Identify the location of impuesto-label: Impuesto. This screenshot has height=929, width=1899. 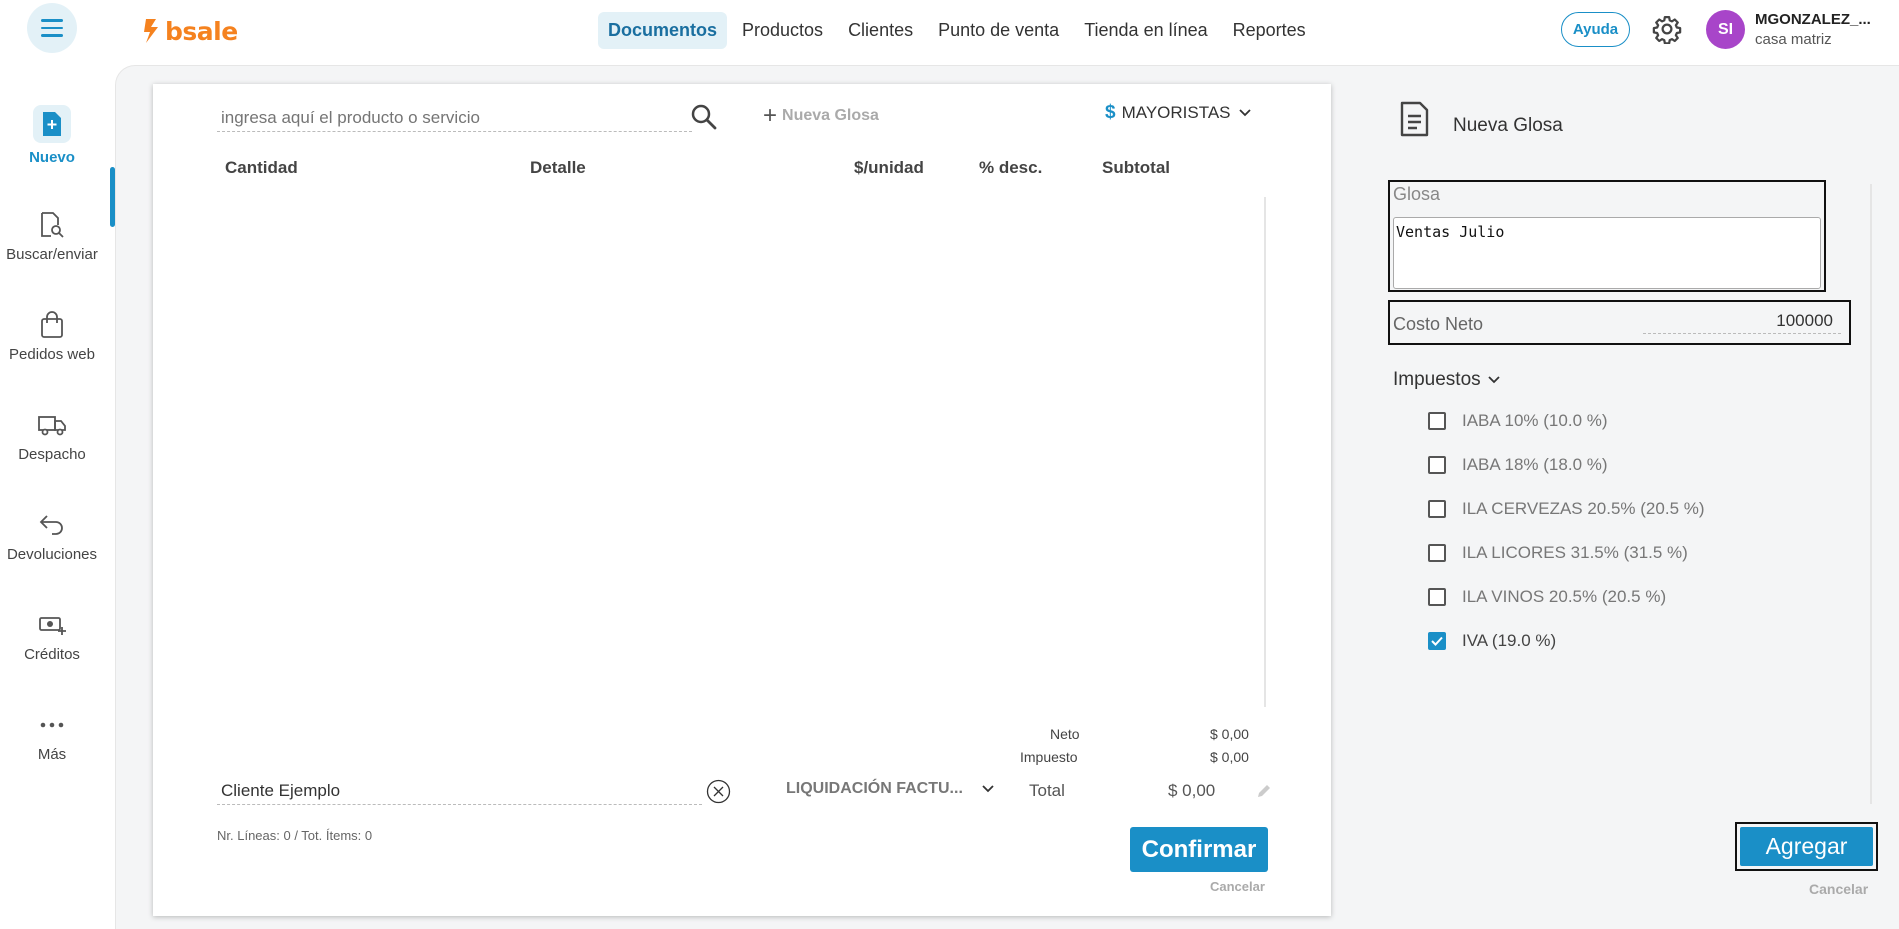
(1049, 757).